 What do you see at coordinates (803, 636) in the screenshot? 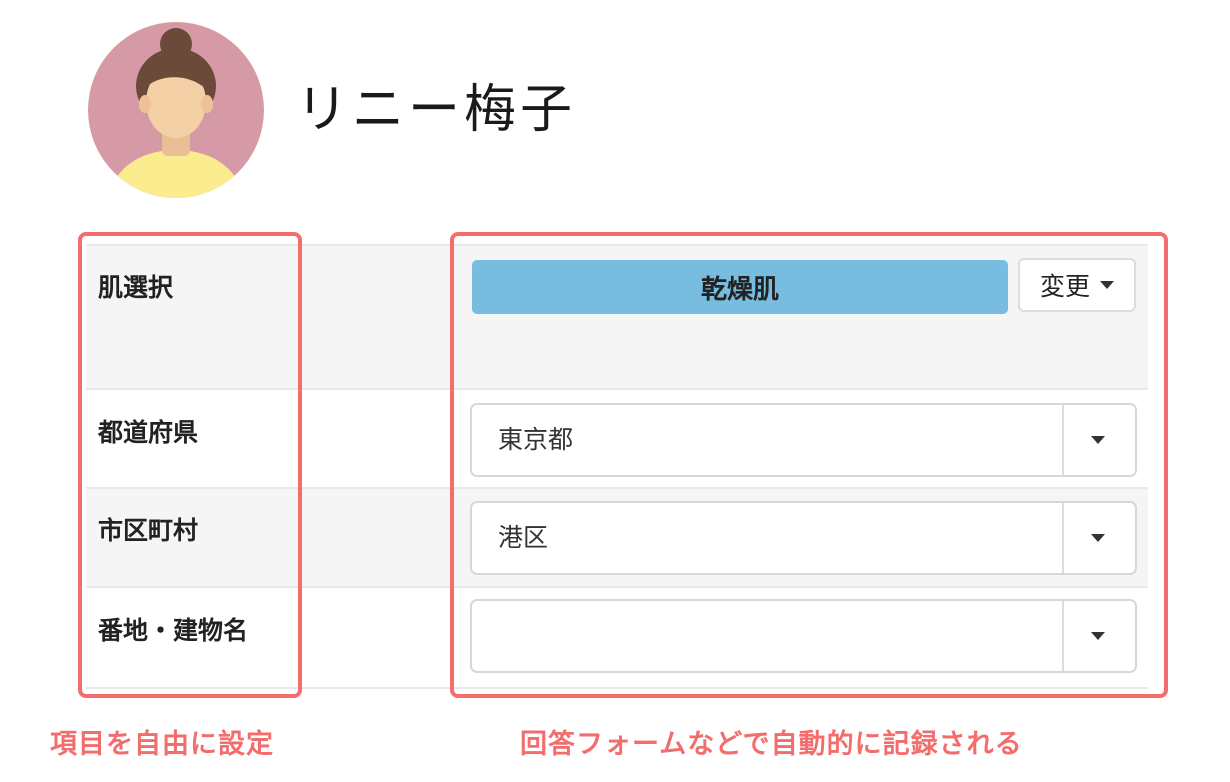
I see `address-select` at bounding box center [803, 636].